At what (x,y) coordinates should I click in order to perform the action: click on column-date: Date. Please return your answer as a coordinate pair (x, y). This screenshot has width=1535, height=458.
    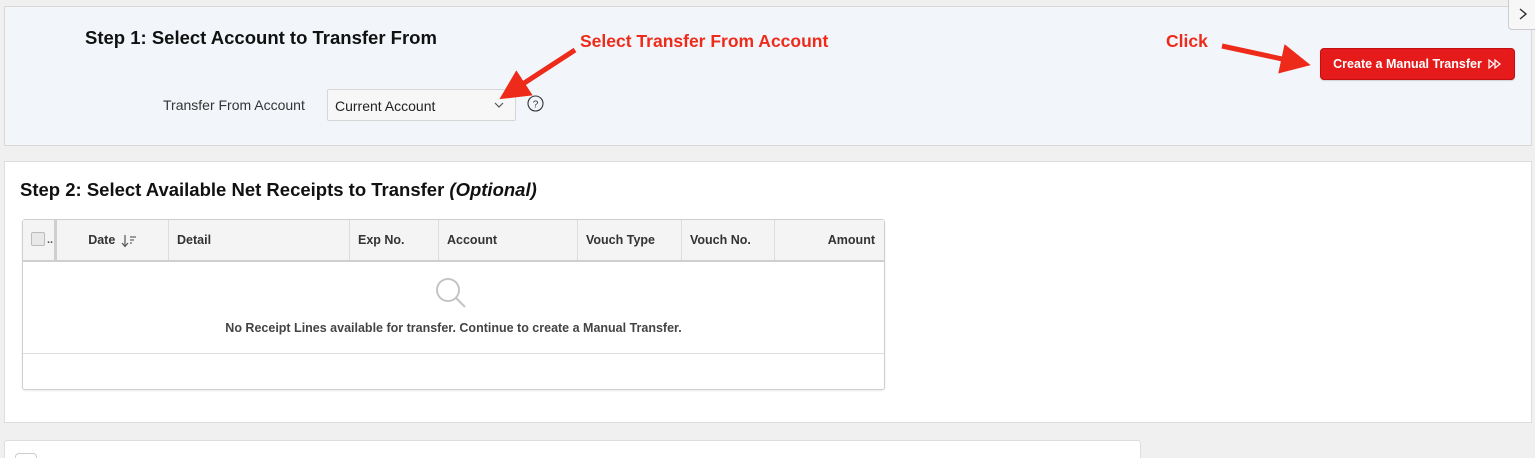
    Looking at the image, I should click on (113, 240).